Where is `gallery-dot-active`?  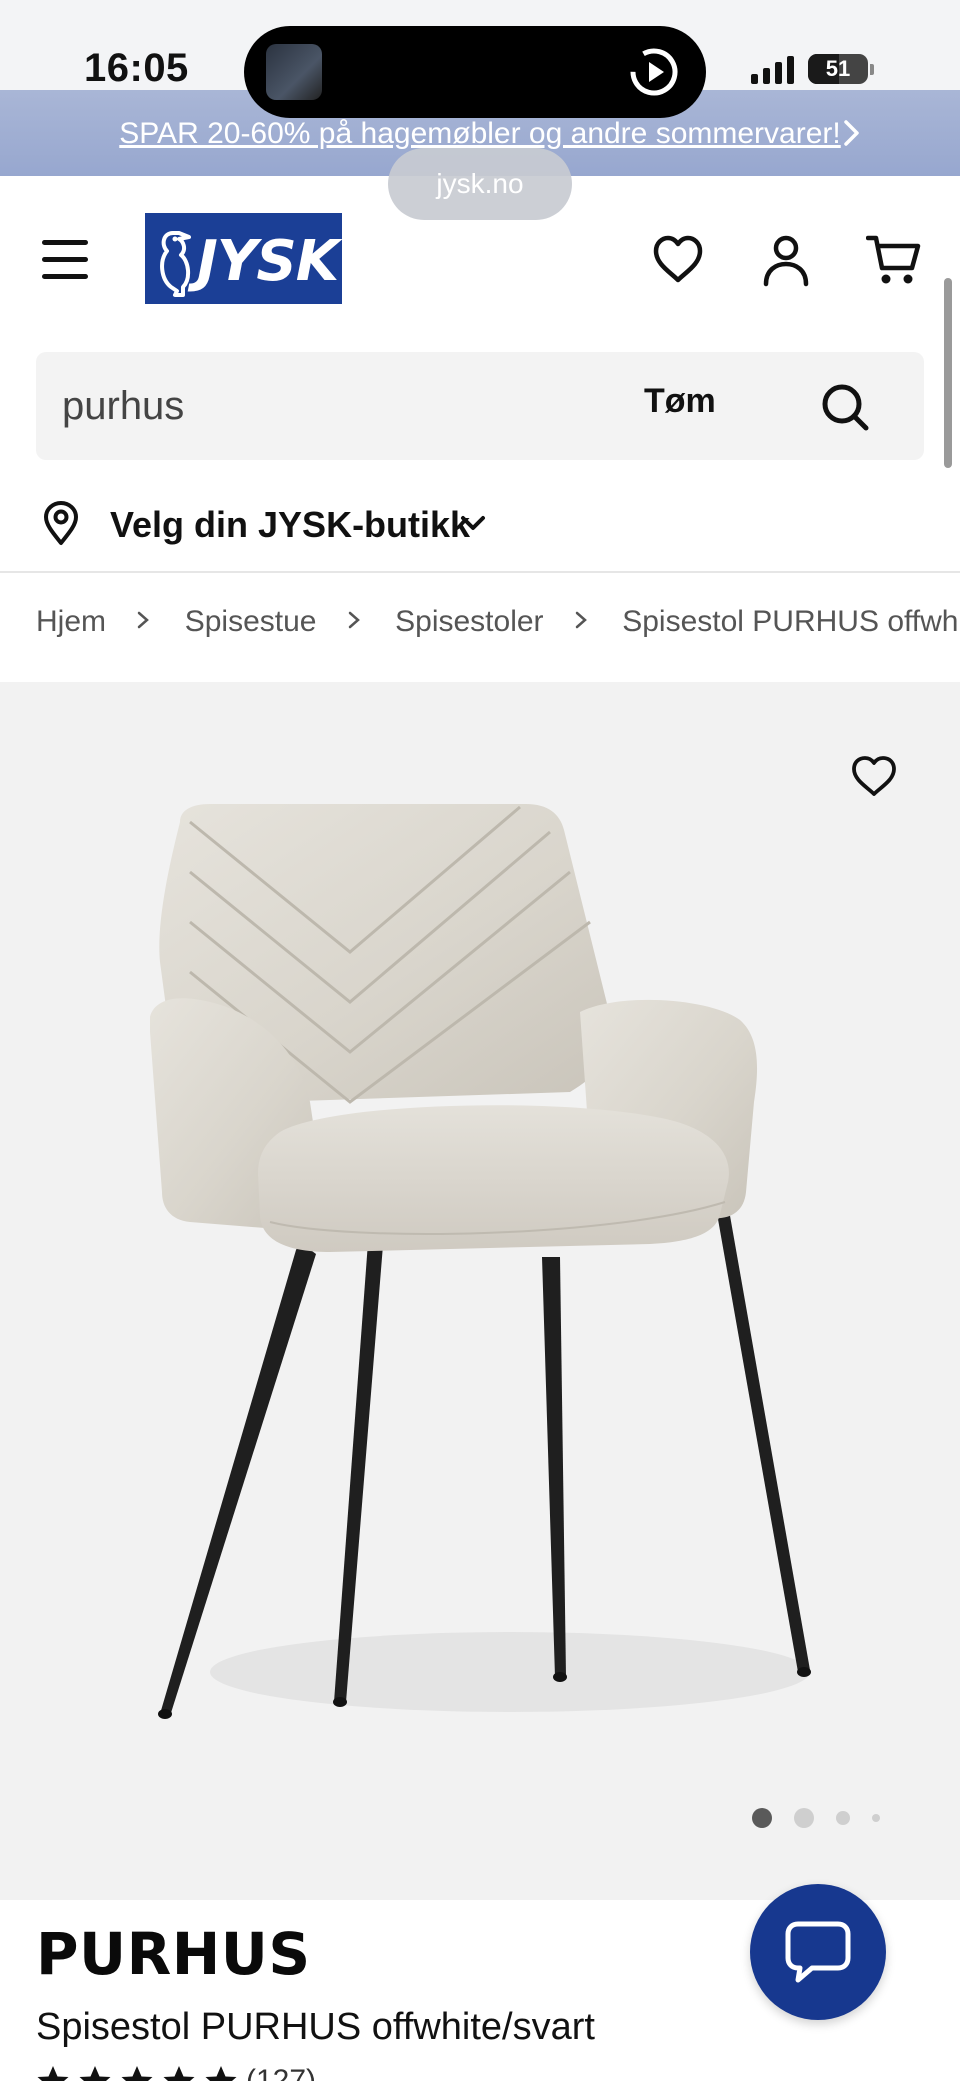 gallery-dot-active is located at coordinates (762, 1818).